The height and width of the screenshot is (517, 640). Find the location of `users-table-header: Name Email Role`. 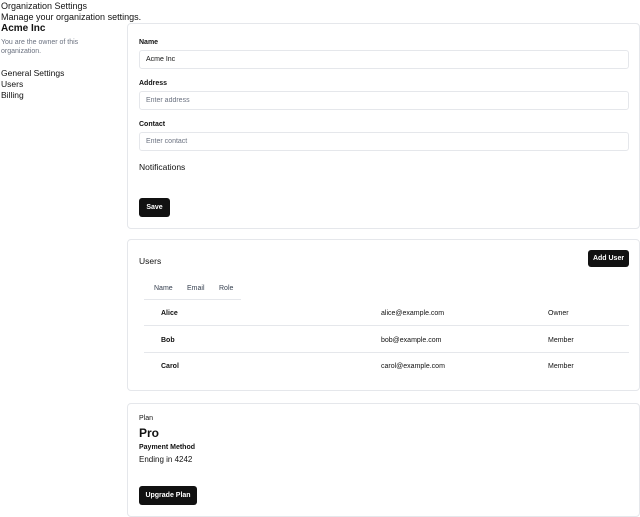

users-table-header: Name Email Role is located at coordinates (192, 290).